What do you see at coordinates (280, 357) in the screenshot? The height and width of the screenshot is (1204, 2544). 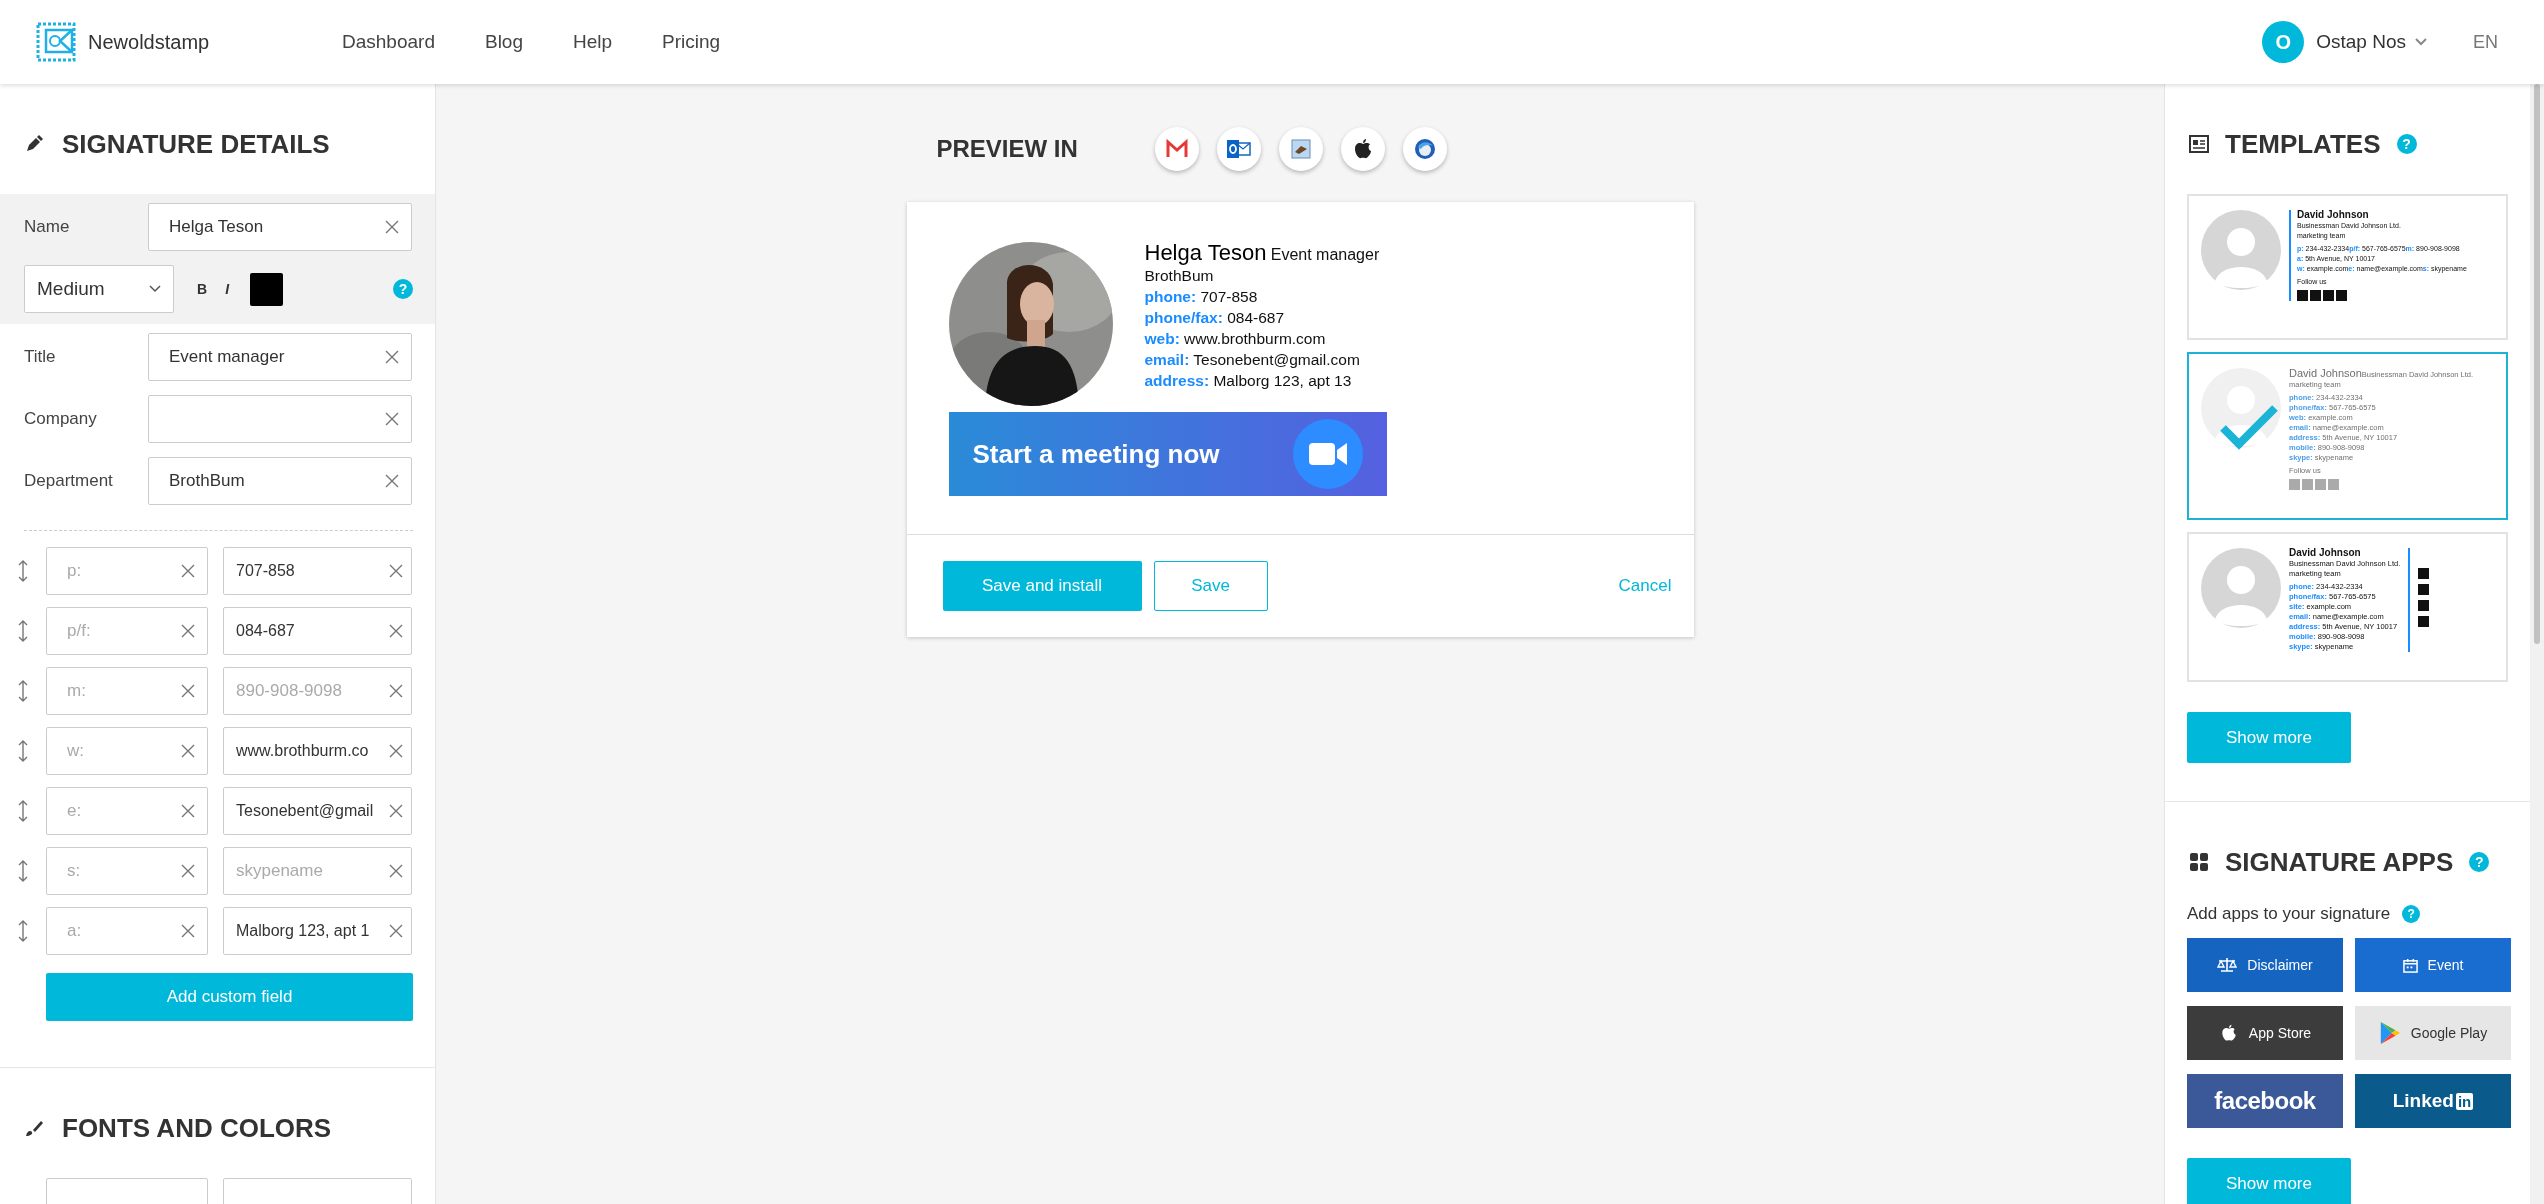 I see `text-field: Event manager` at bounding box center [280, 357].